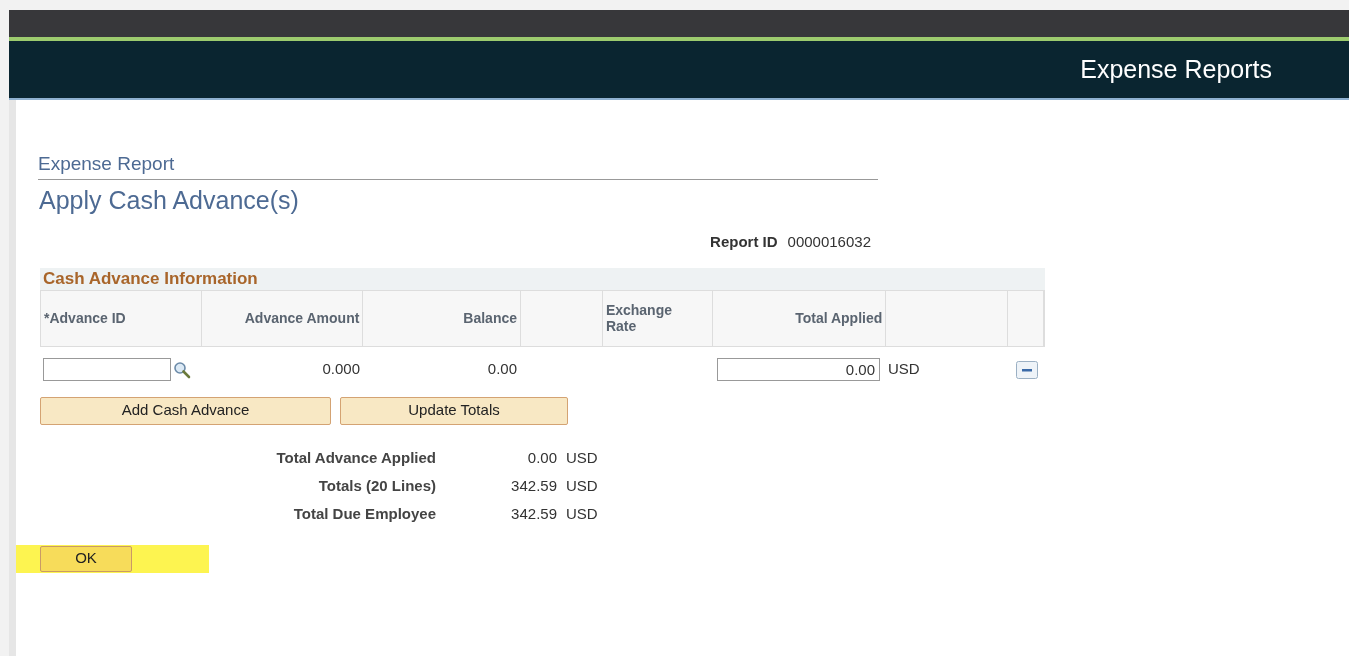  What do you see at coordinates (829, 242) in the screenshot?
I see `report-id-value: 0000016032` at bounding box center [829, 242].